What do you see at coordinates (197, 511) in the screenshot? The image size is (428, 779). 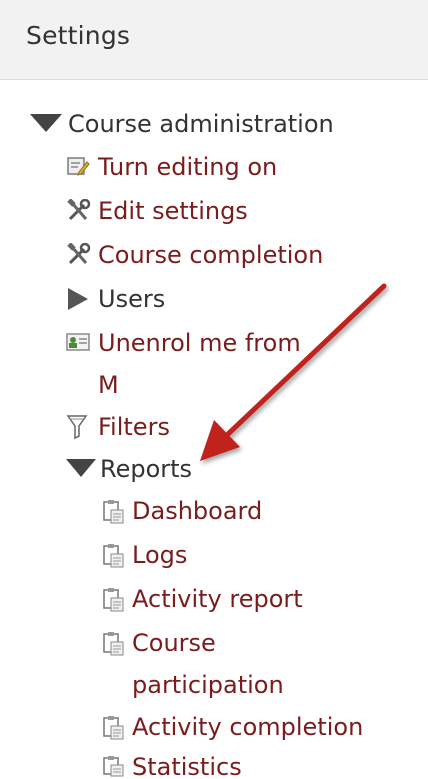 I see `dashboard-link: Dashboard` at bounding box center [197, 511].